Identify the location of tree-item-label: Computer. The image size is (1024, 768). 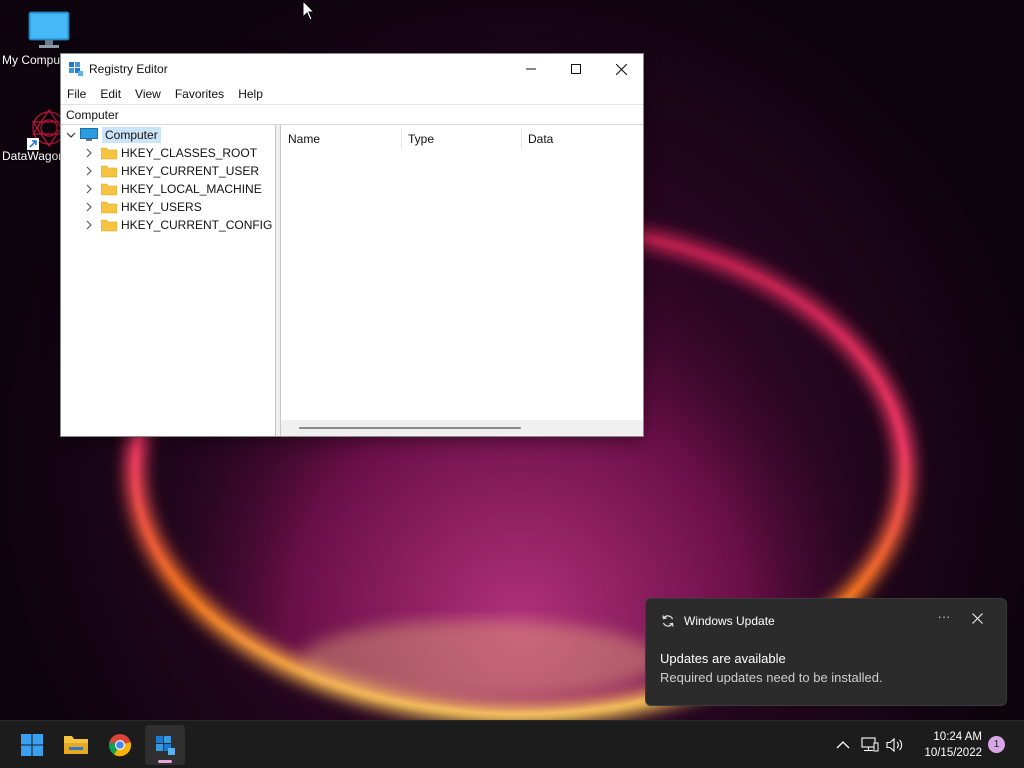
(131, 135).